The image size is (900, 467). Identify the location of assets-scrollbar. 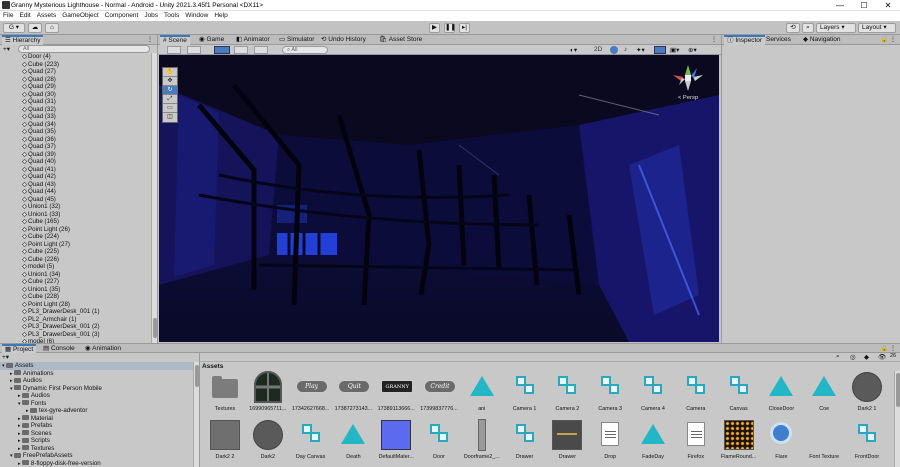
(897, 419).